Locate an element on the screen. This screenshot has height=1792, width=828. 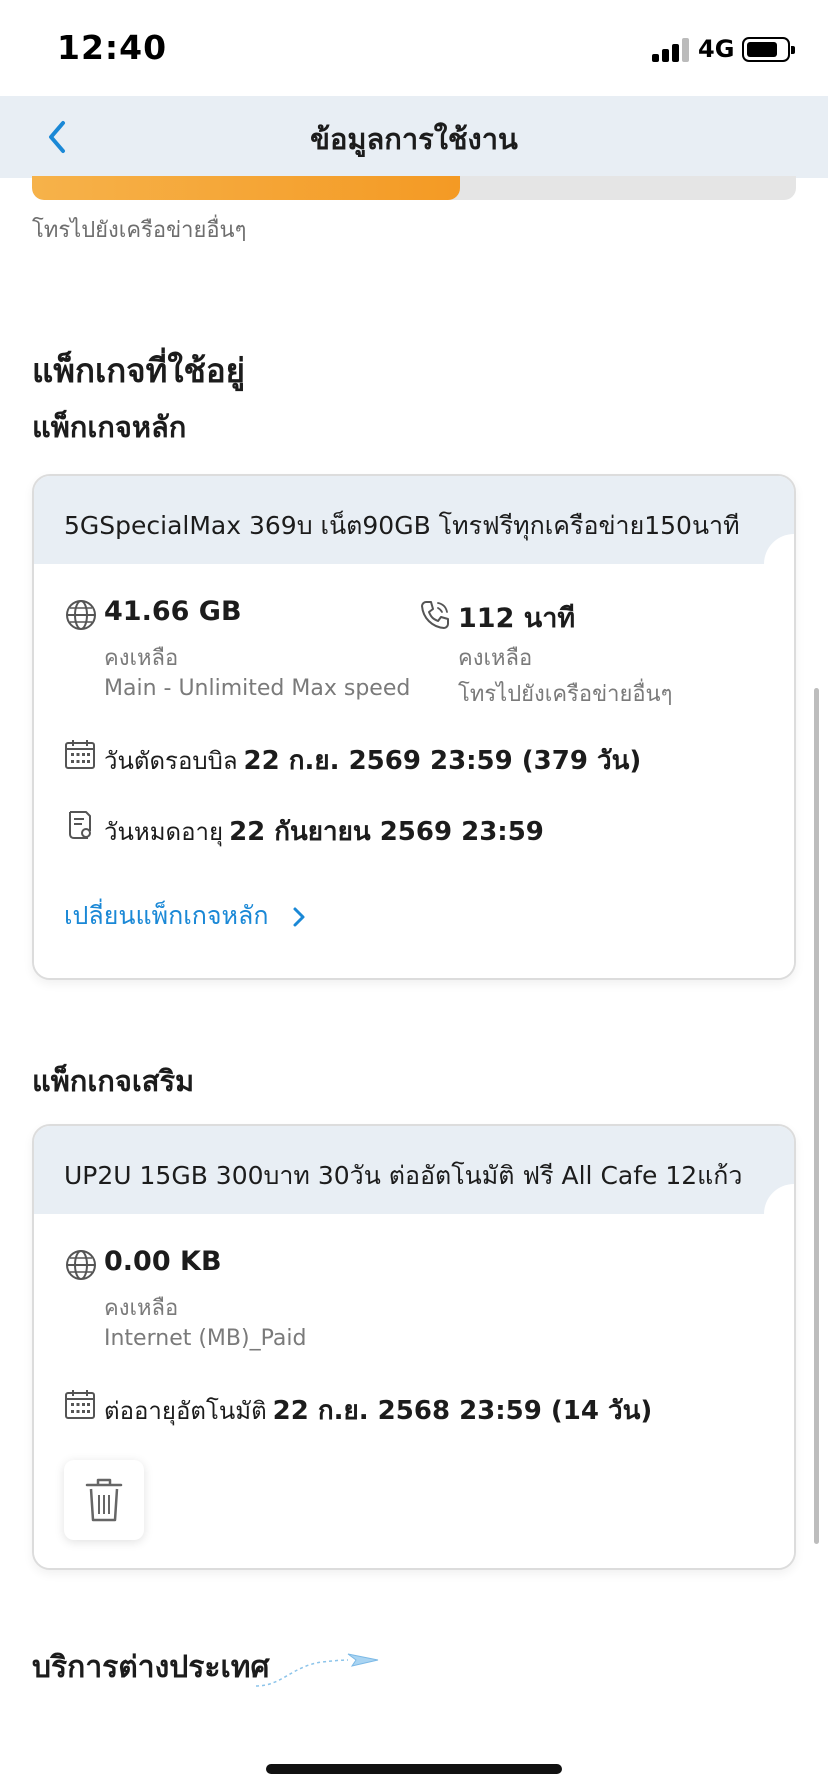
chevron-right-icon is located at coordinates (299, 917).